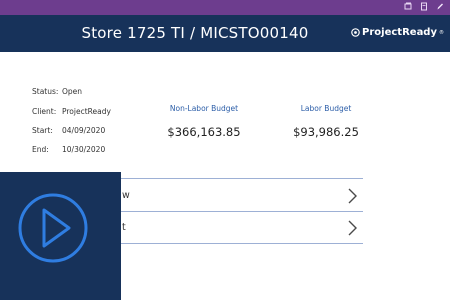  What do you see at coordinates (204, 108) in the screenshot?
I see `non-labor-budget-label: Non-Labor Budget` at bounding box center [204, 108].